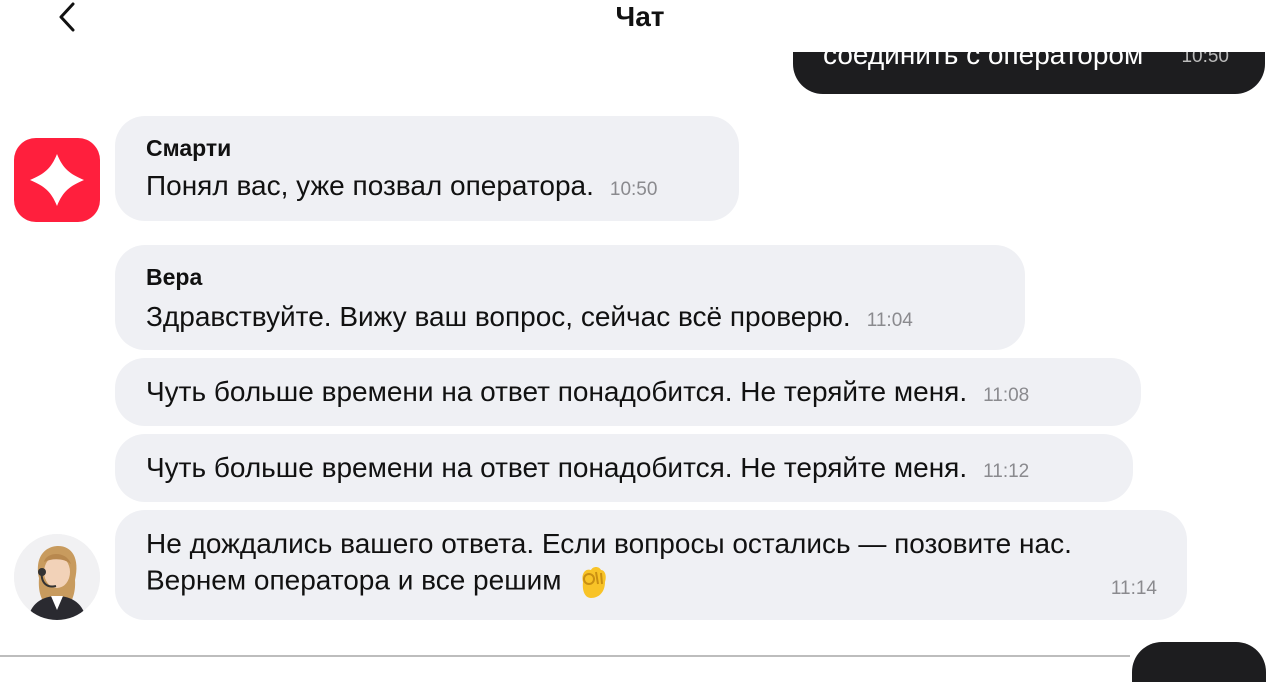  I want to click on message-text-row: Вернем оператора и все решим, so click(377, 582).